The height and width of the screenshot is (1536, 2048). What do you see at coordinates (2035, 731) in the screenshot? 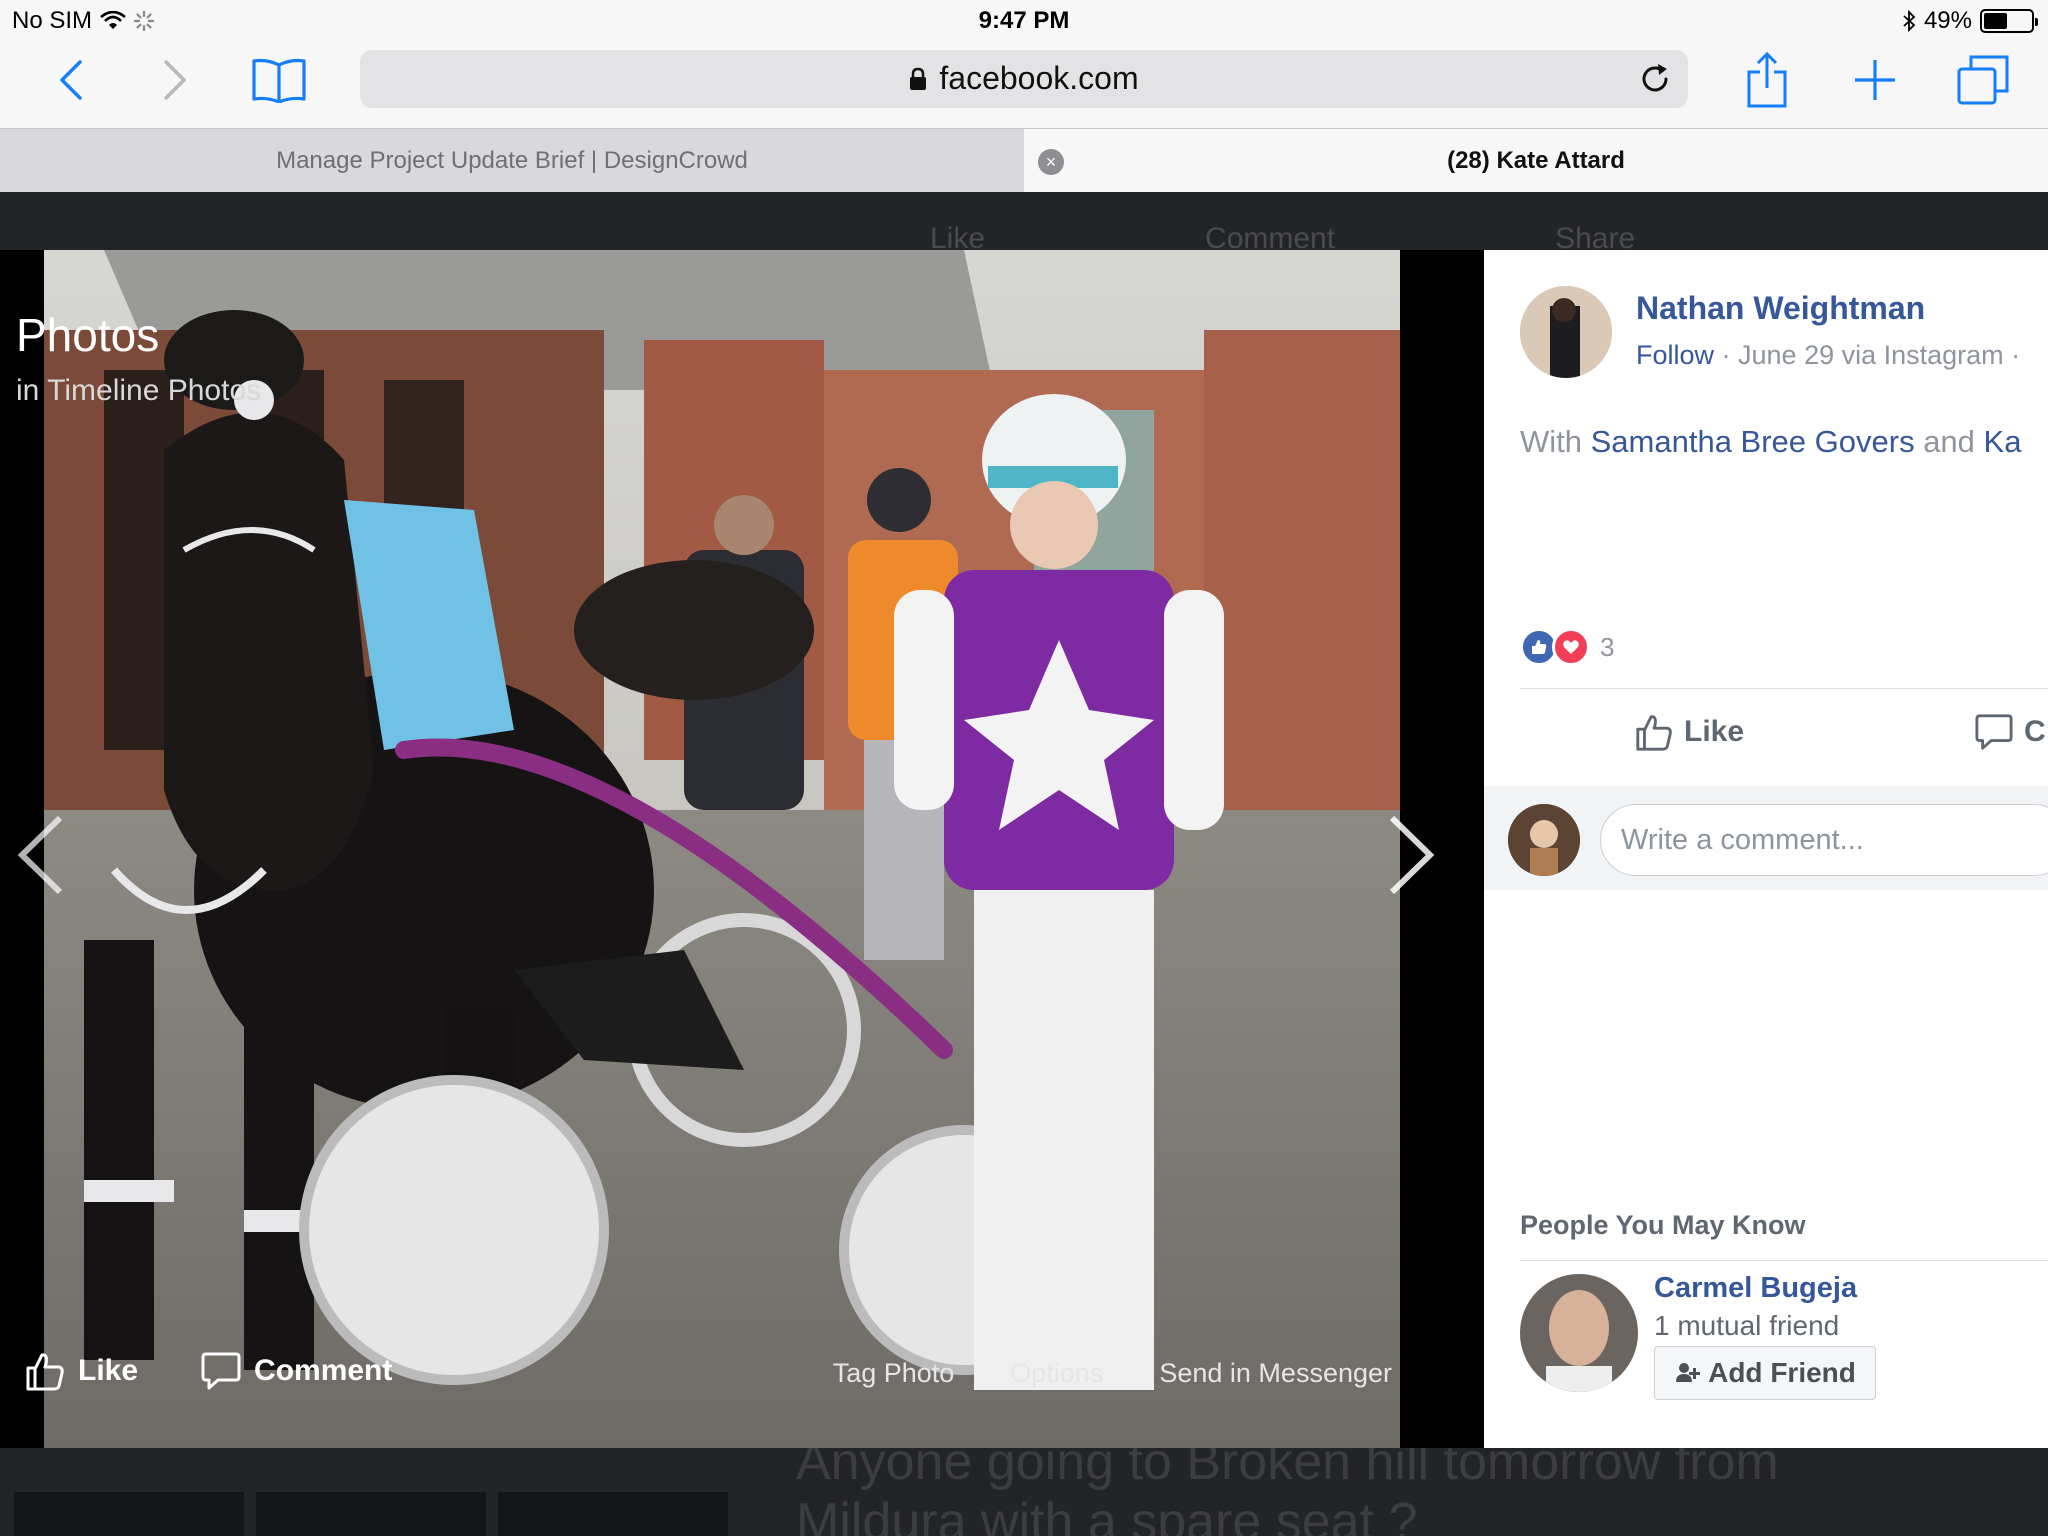
I see `comment-label: C` at bounding box center [2035, 731].